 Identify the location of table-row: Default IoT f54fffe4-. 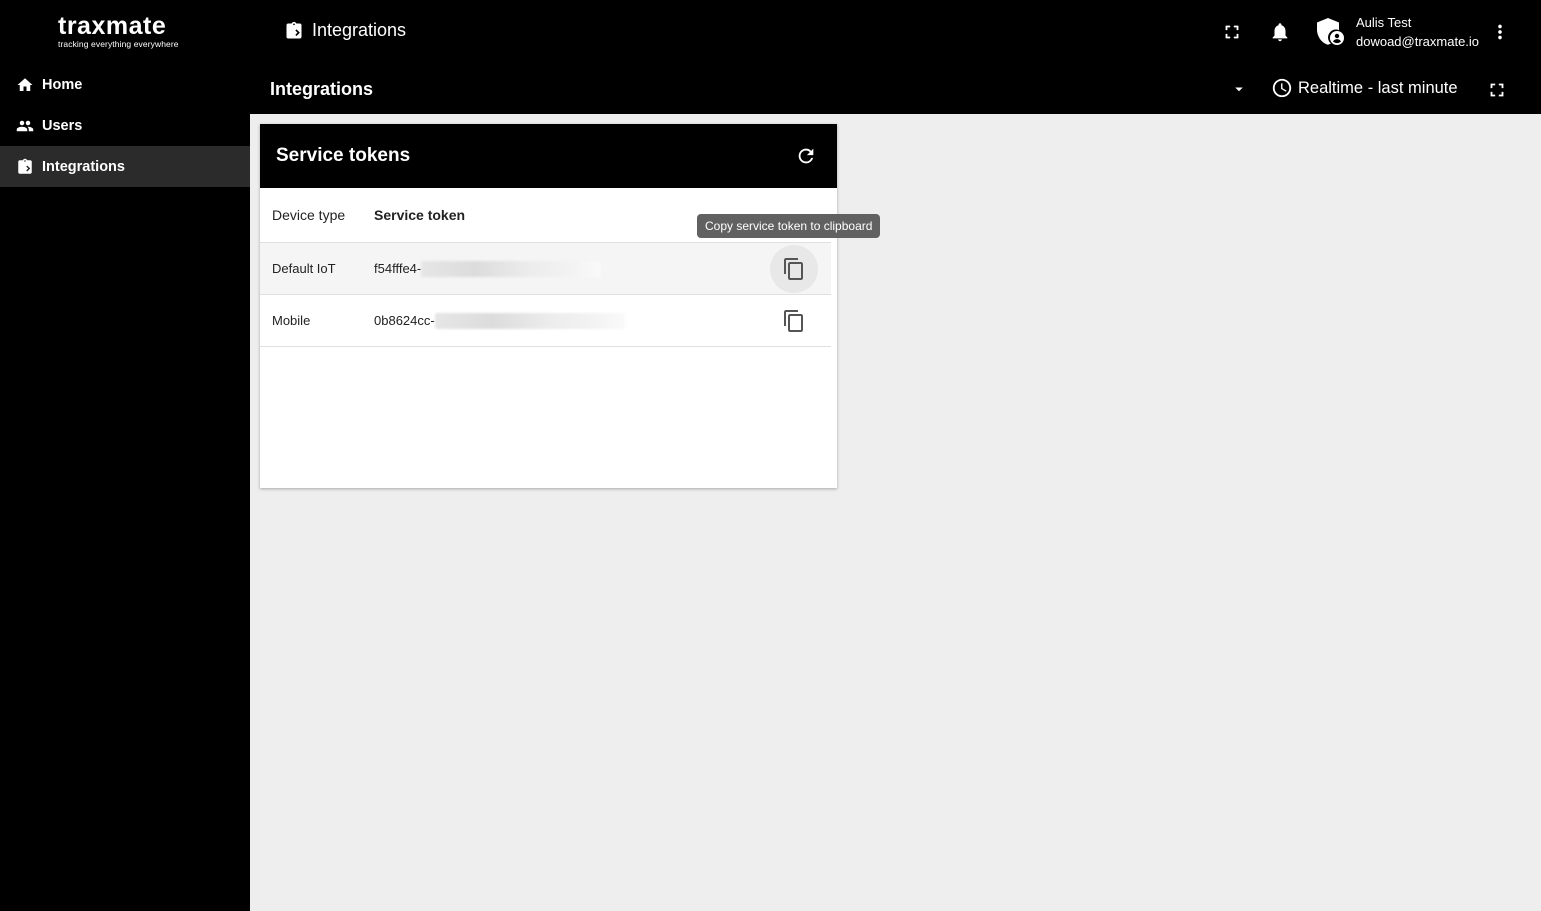
(545, 269).